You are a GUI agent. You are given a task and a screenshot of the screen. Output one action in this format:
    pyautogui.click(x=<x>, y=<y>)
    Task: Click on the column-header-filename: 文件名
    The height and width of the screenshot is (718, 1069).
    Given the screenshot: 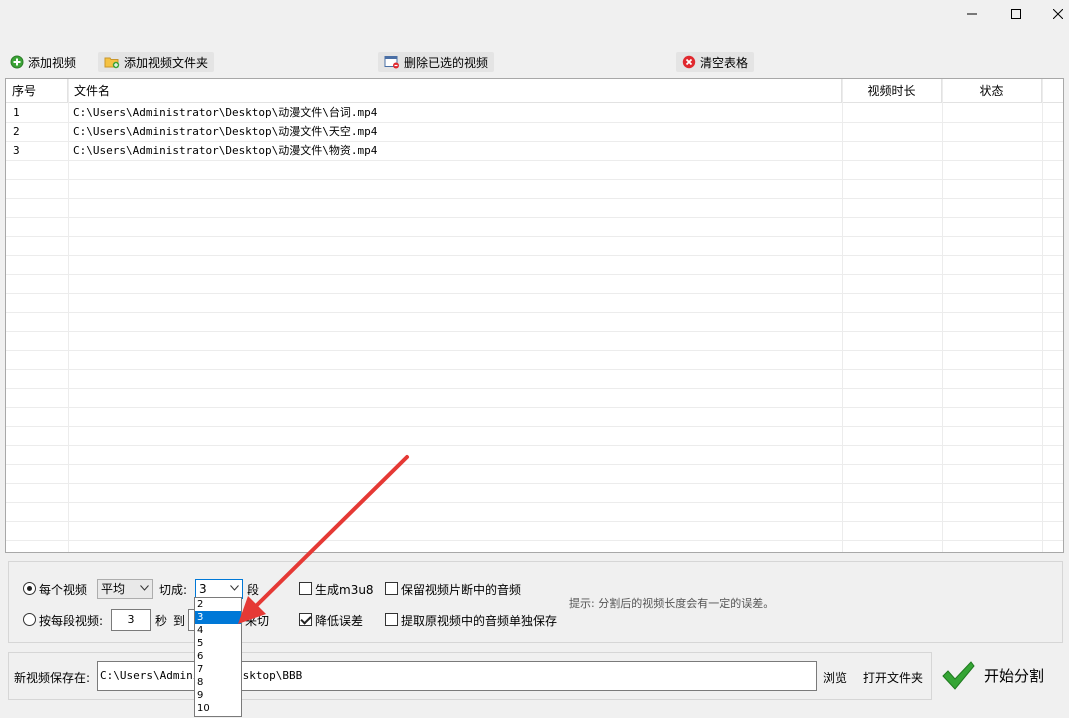 What is the action you would take?
    pyautogui.click(x=455, y=91)
    